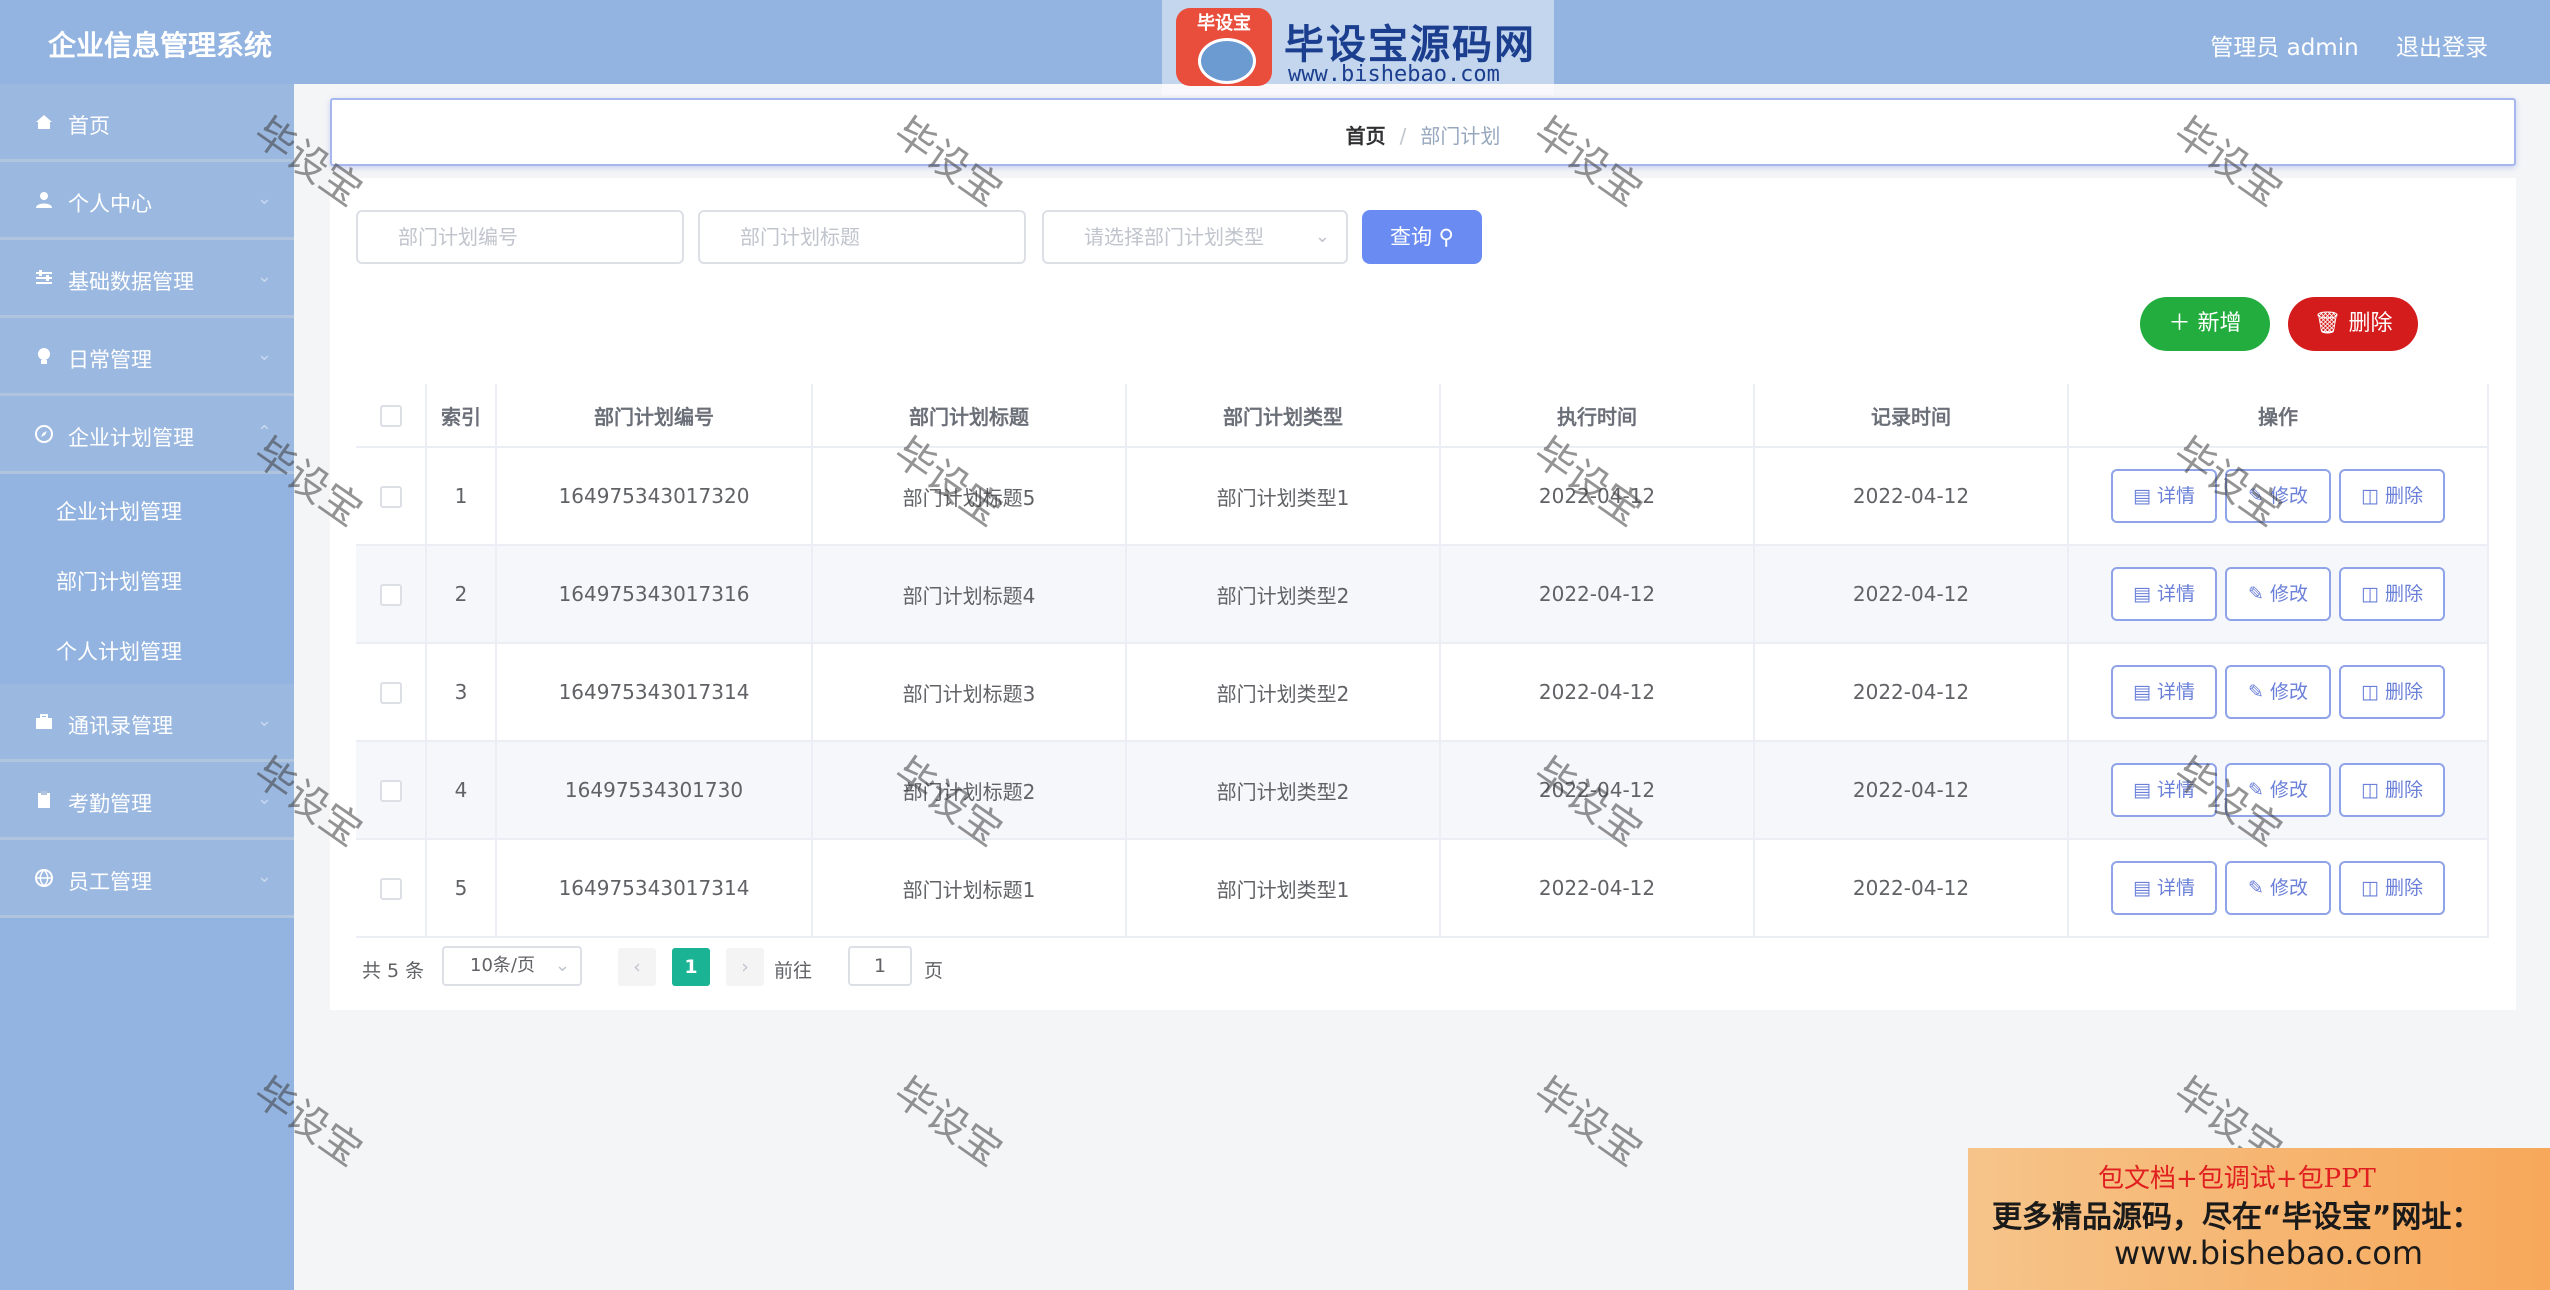 The width and height of the screenshot is (2550, 1290). I want to click on search-icon: ⚲, so click(1446, 237).